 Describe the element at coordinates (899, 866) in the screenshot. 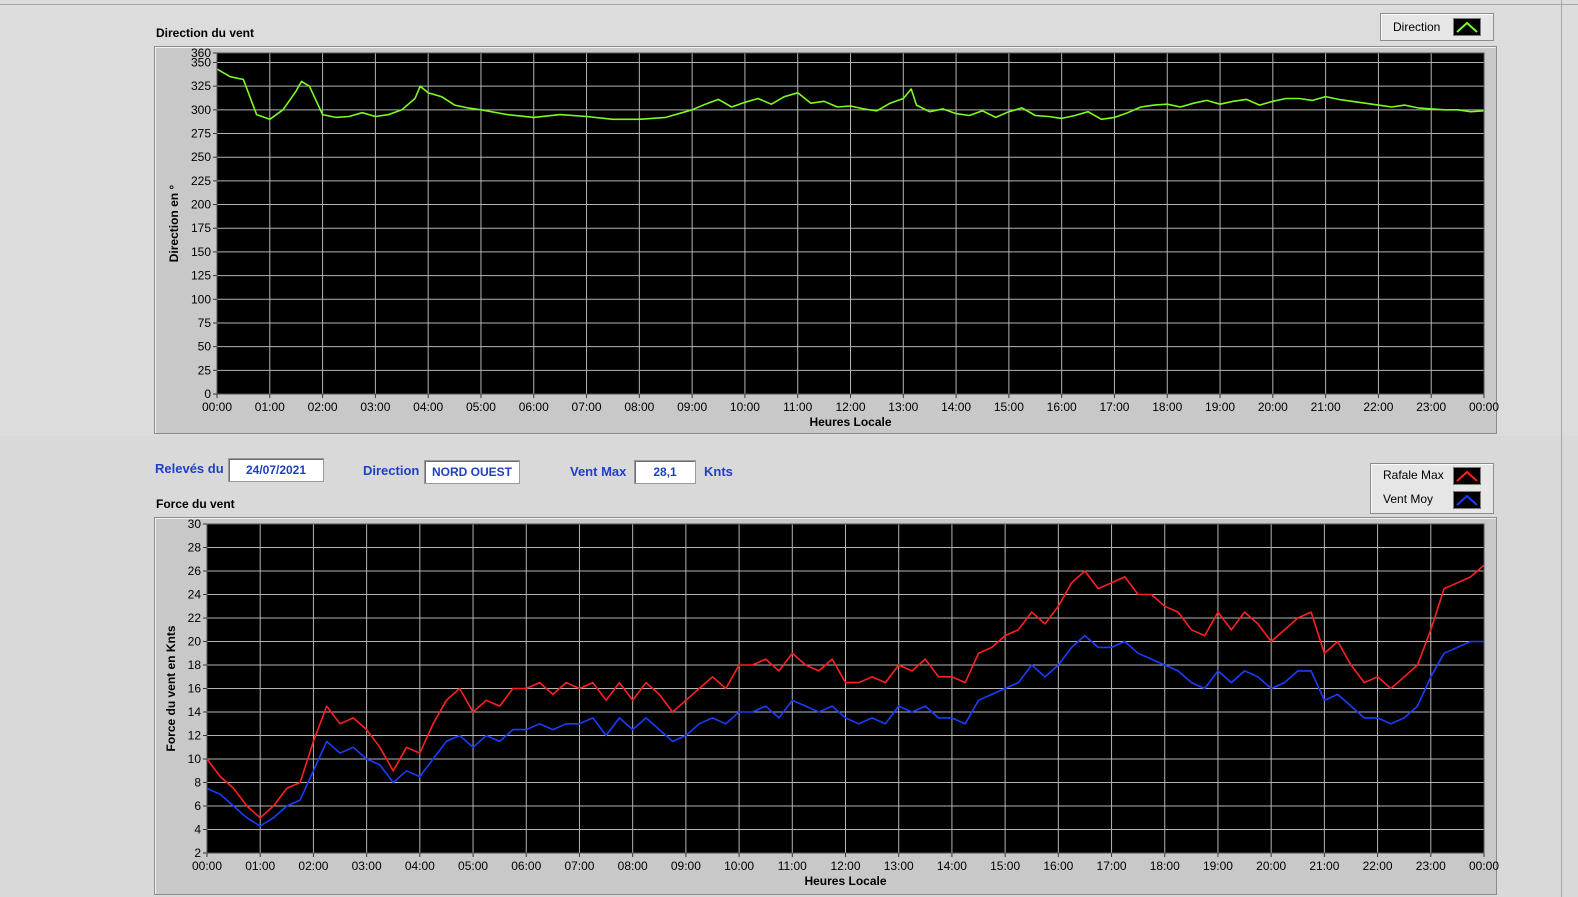

I see `x-tick-label: 13:00` at that location.